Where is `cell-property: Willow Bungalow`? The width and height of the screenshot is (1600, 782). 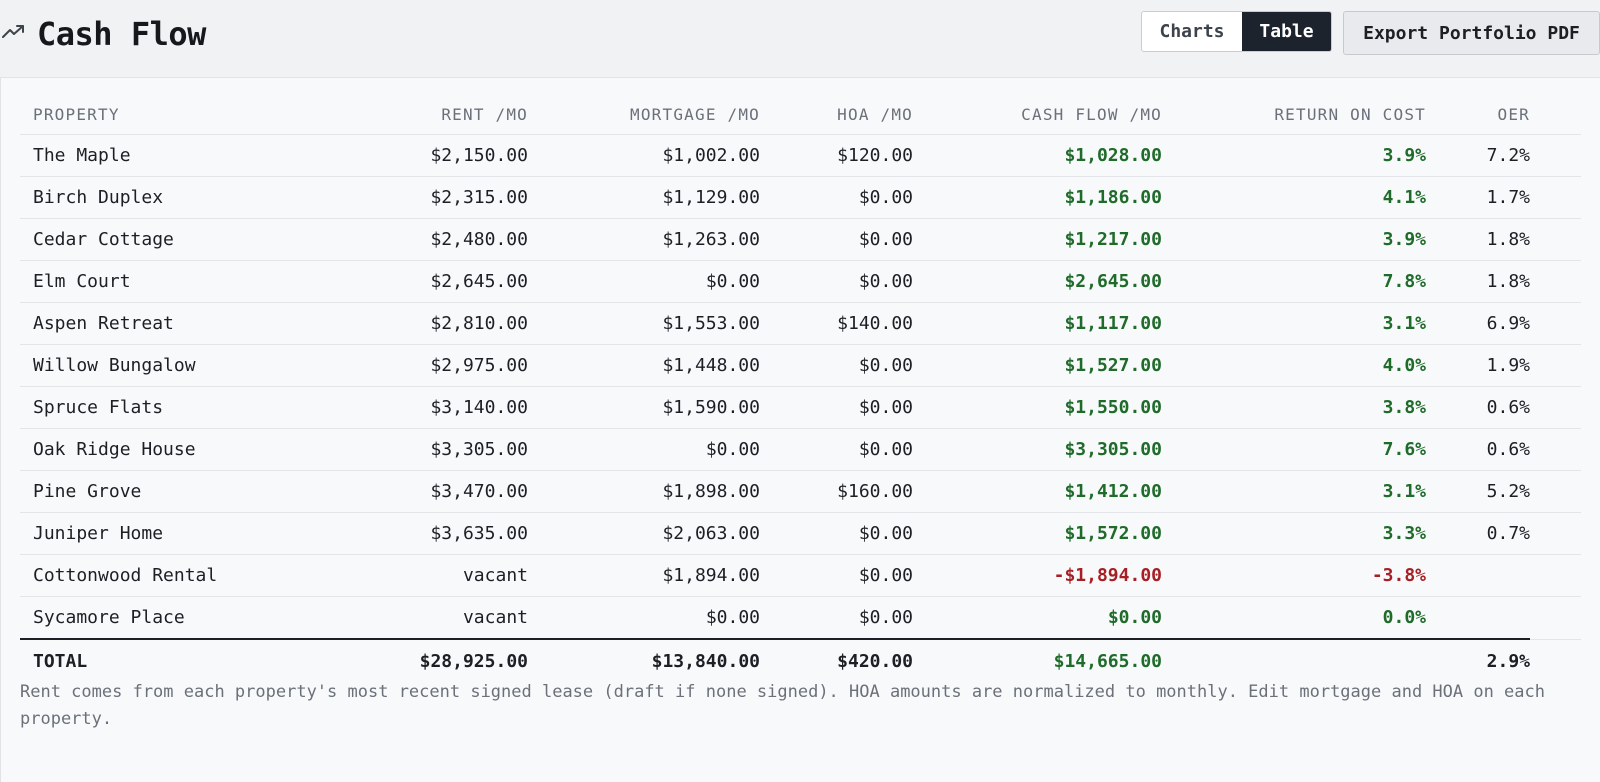 cell-property: Willow Bungalow is located at coordinates (189, 365).